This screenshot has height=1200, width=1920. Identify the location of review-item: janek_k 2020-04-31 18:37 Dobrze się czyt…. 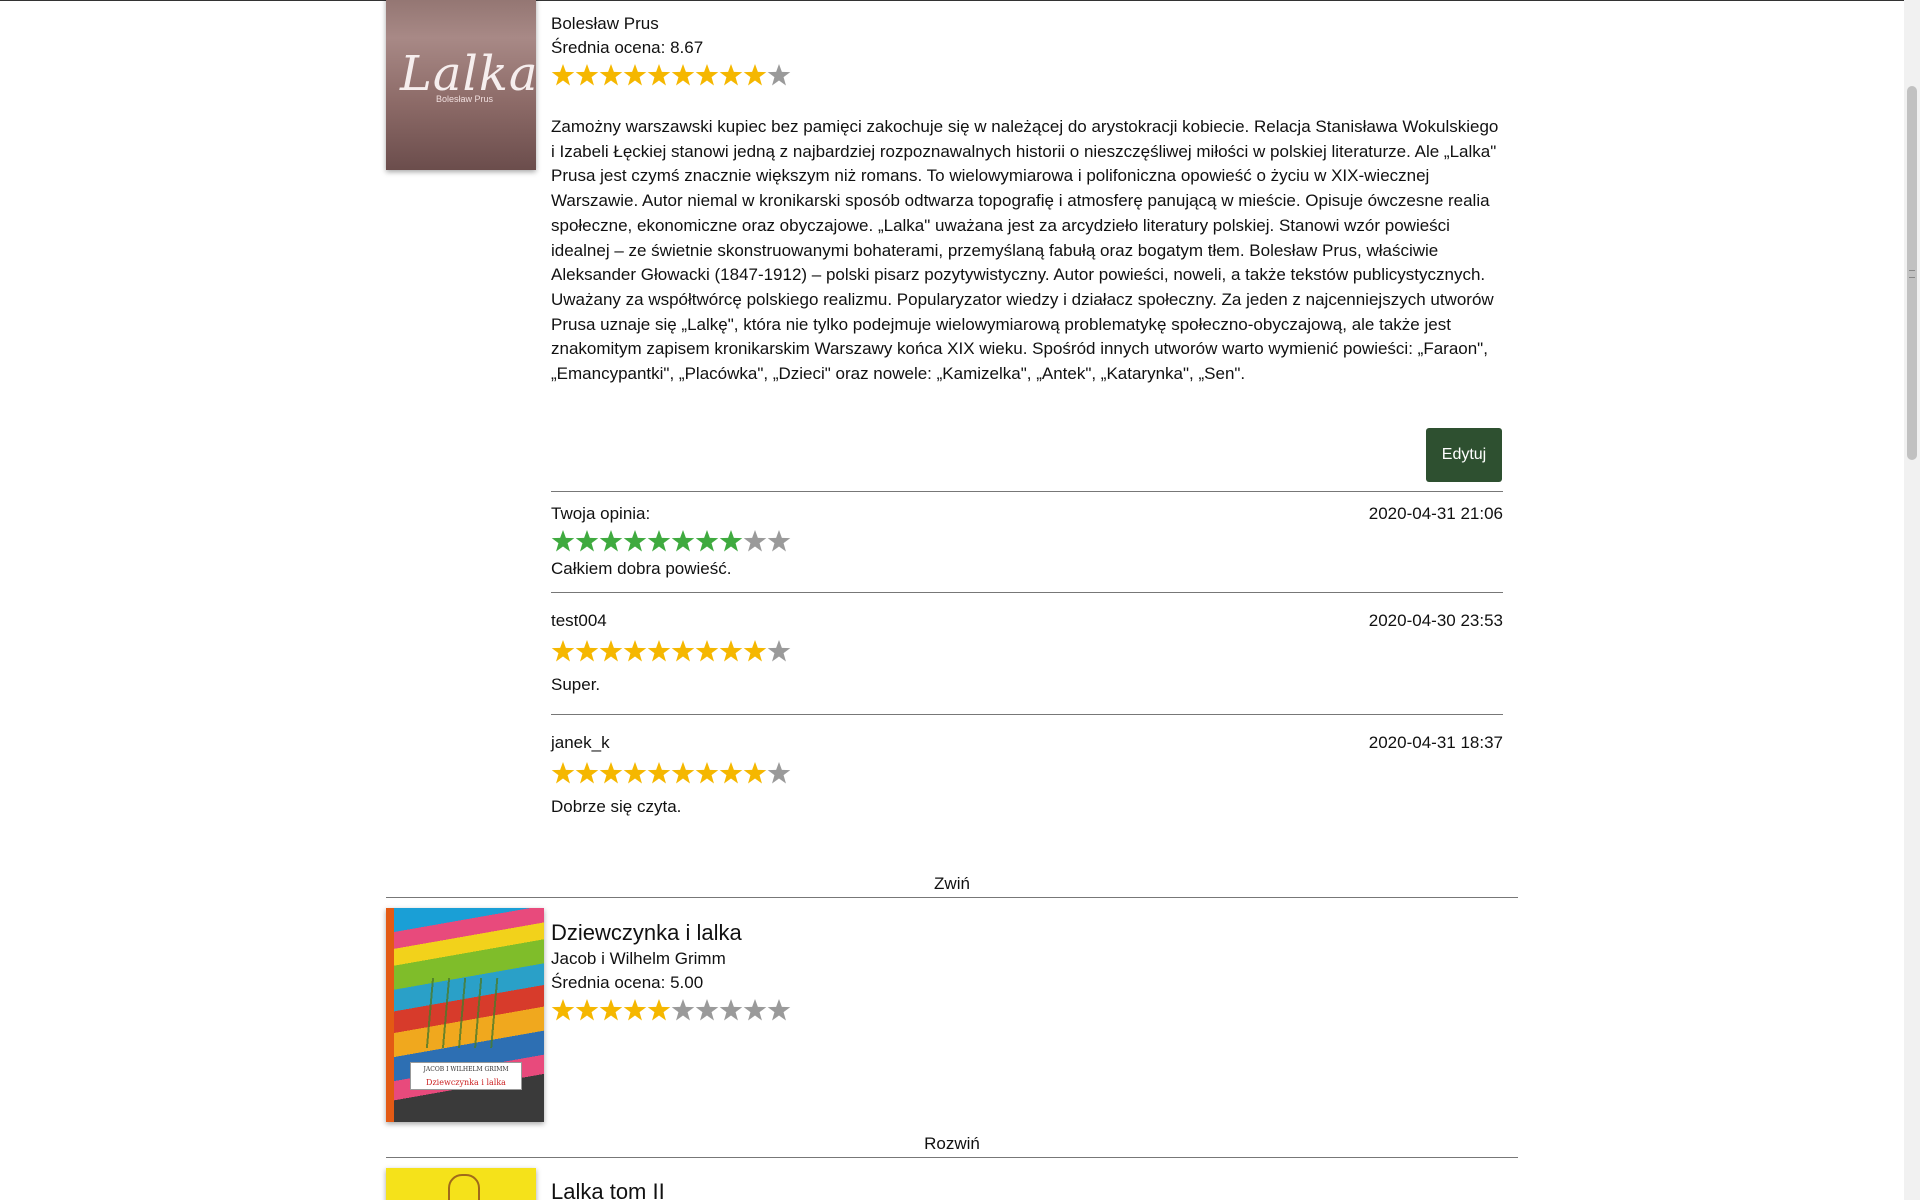
(1027, 774).